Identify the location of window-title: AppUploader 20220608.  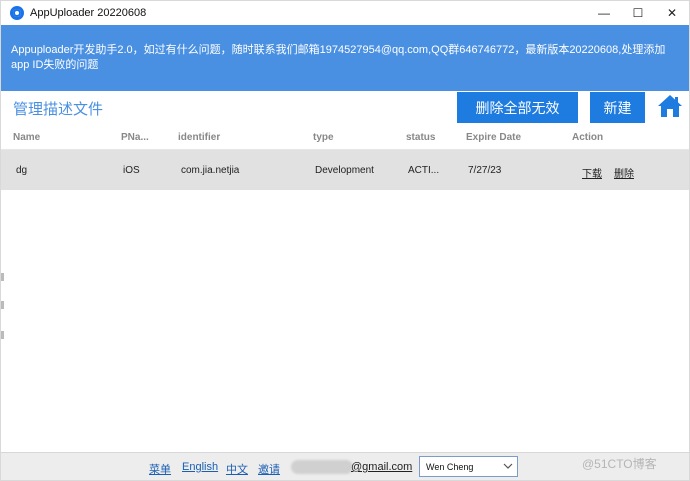
(88, 13).